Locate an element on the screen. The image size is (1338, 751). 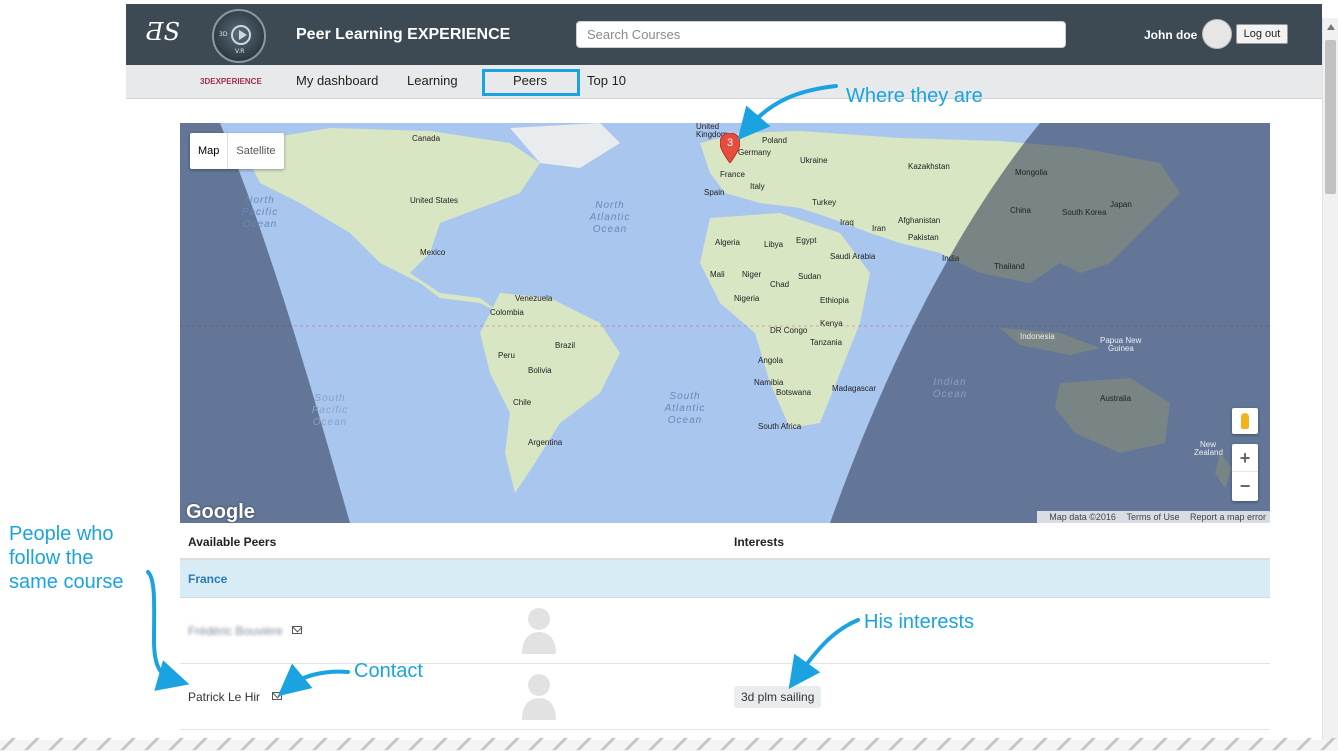
torn-edge-decoration is located at coordinates (669, 744).